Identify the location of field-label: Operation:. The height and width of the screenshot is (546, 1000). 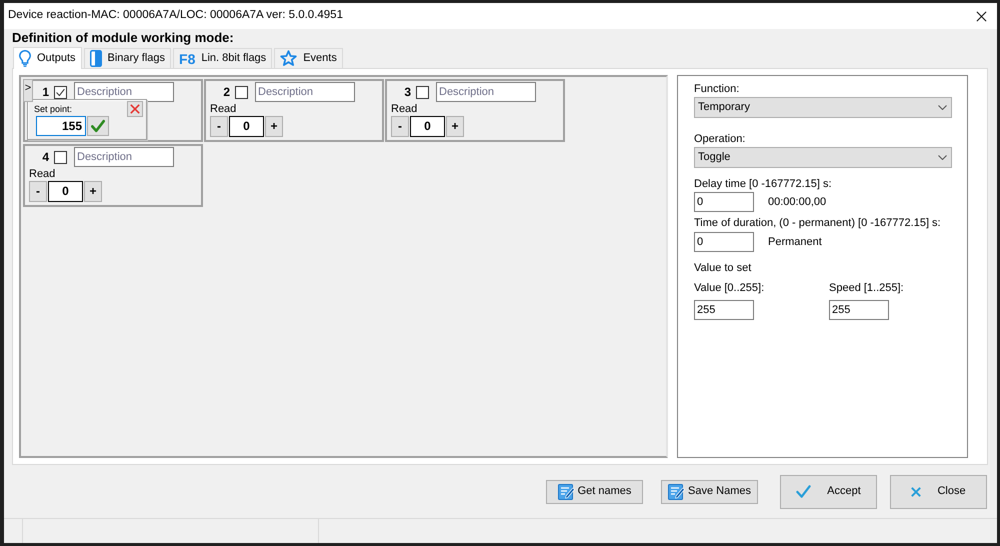
(720, 139).